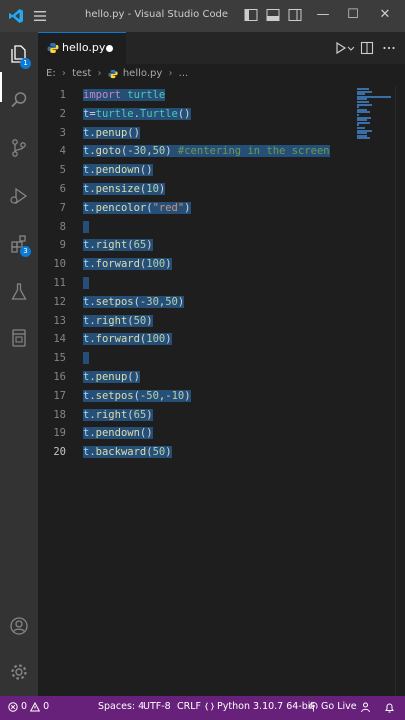  I want to click on go-live-label: Go Live, so click(339, 706).